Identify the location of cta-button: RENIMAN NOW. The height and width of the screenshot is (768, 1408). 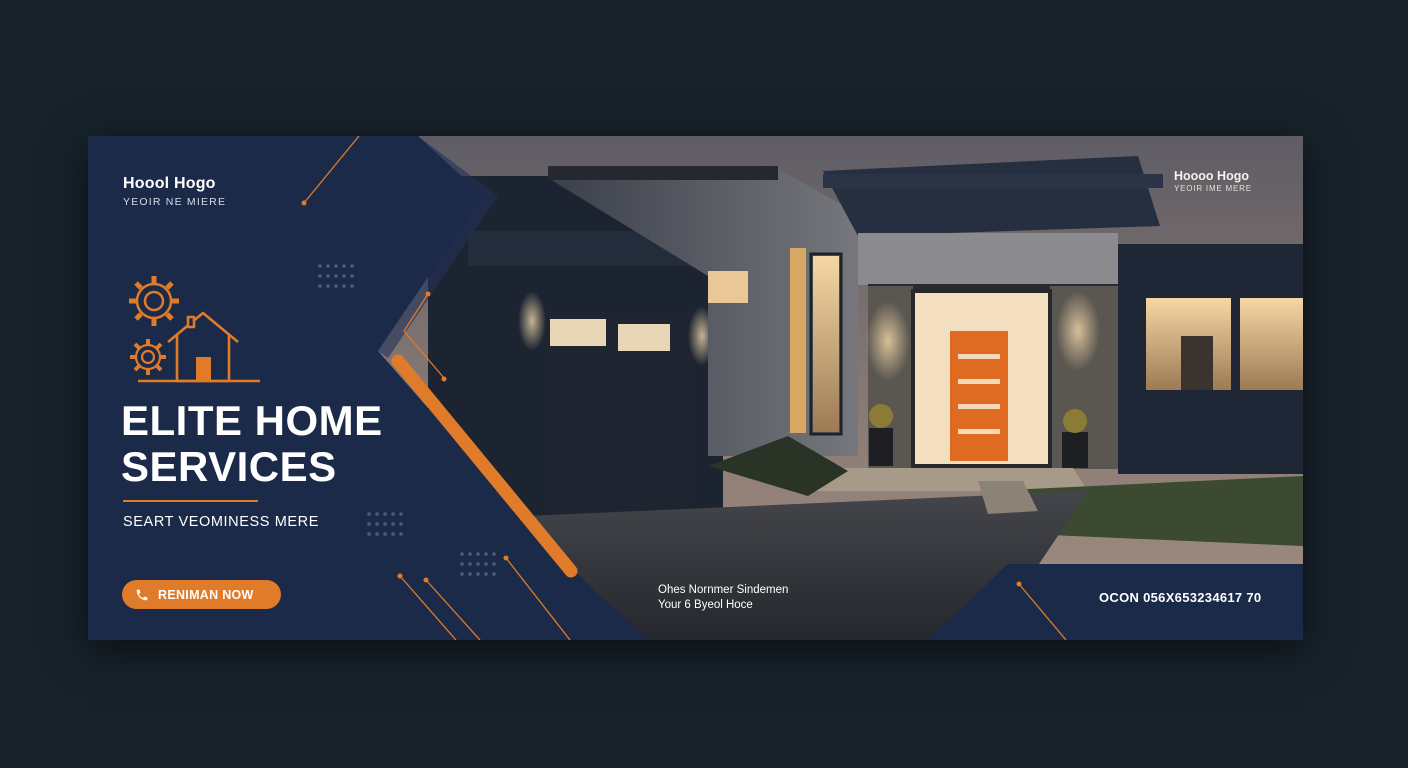
(201, 594).